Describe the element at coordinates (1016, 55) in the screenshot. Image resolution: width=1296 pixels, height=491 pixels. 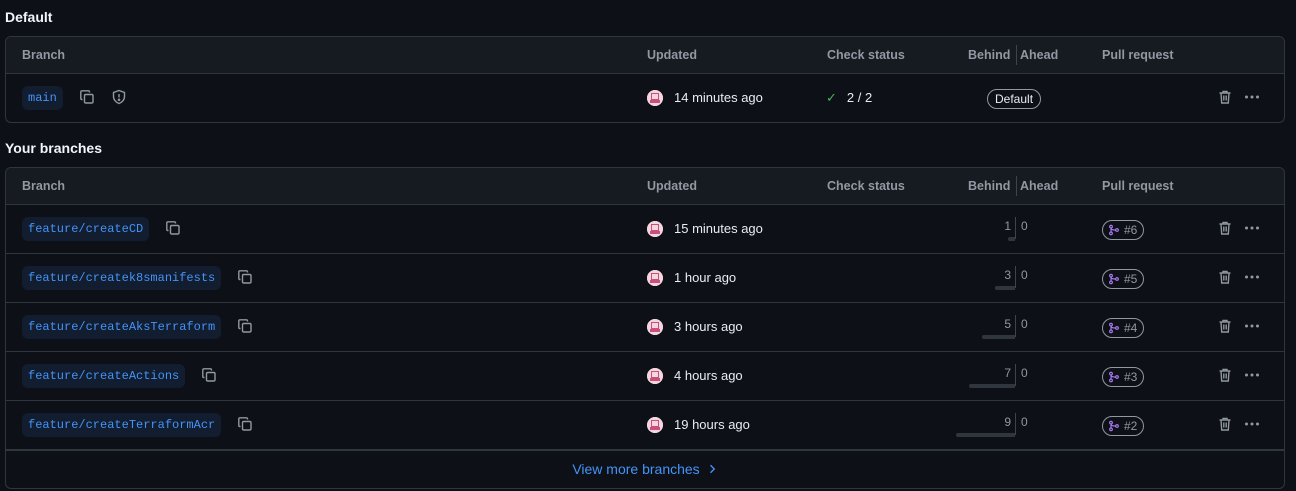
I see `column-divider` at that location.